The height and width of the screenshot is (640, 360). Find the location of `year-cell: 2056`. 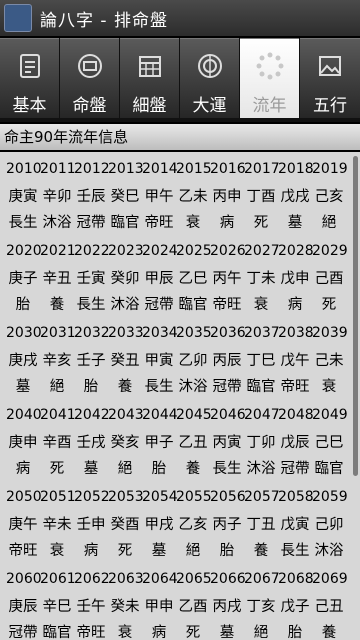

year-cell: 2056 is located at coordinates (228, 497).